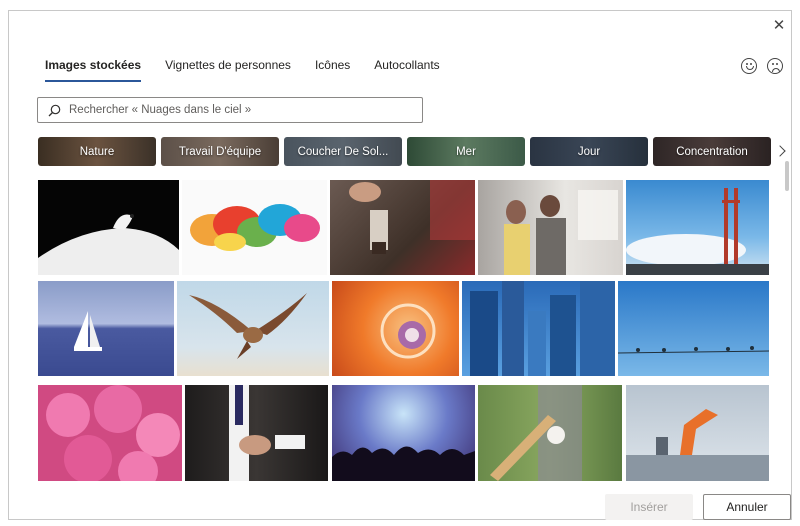  Describe the element at coordinates (697, 433) in the screenshot. I see `robot-factory-image` at that location.